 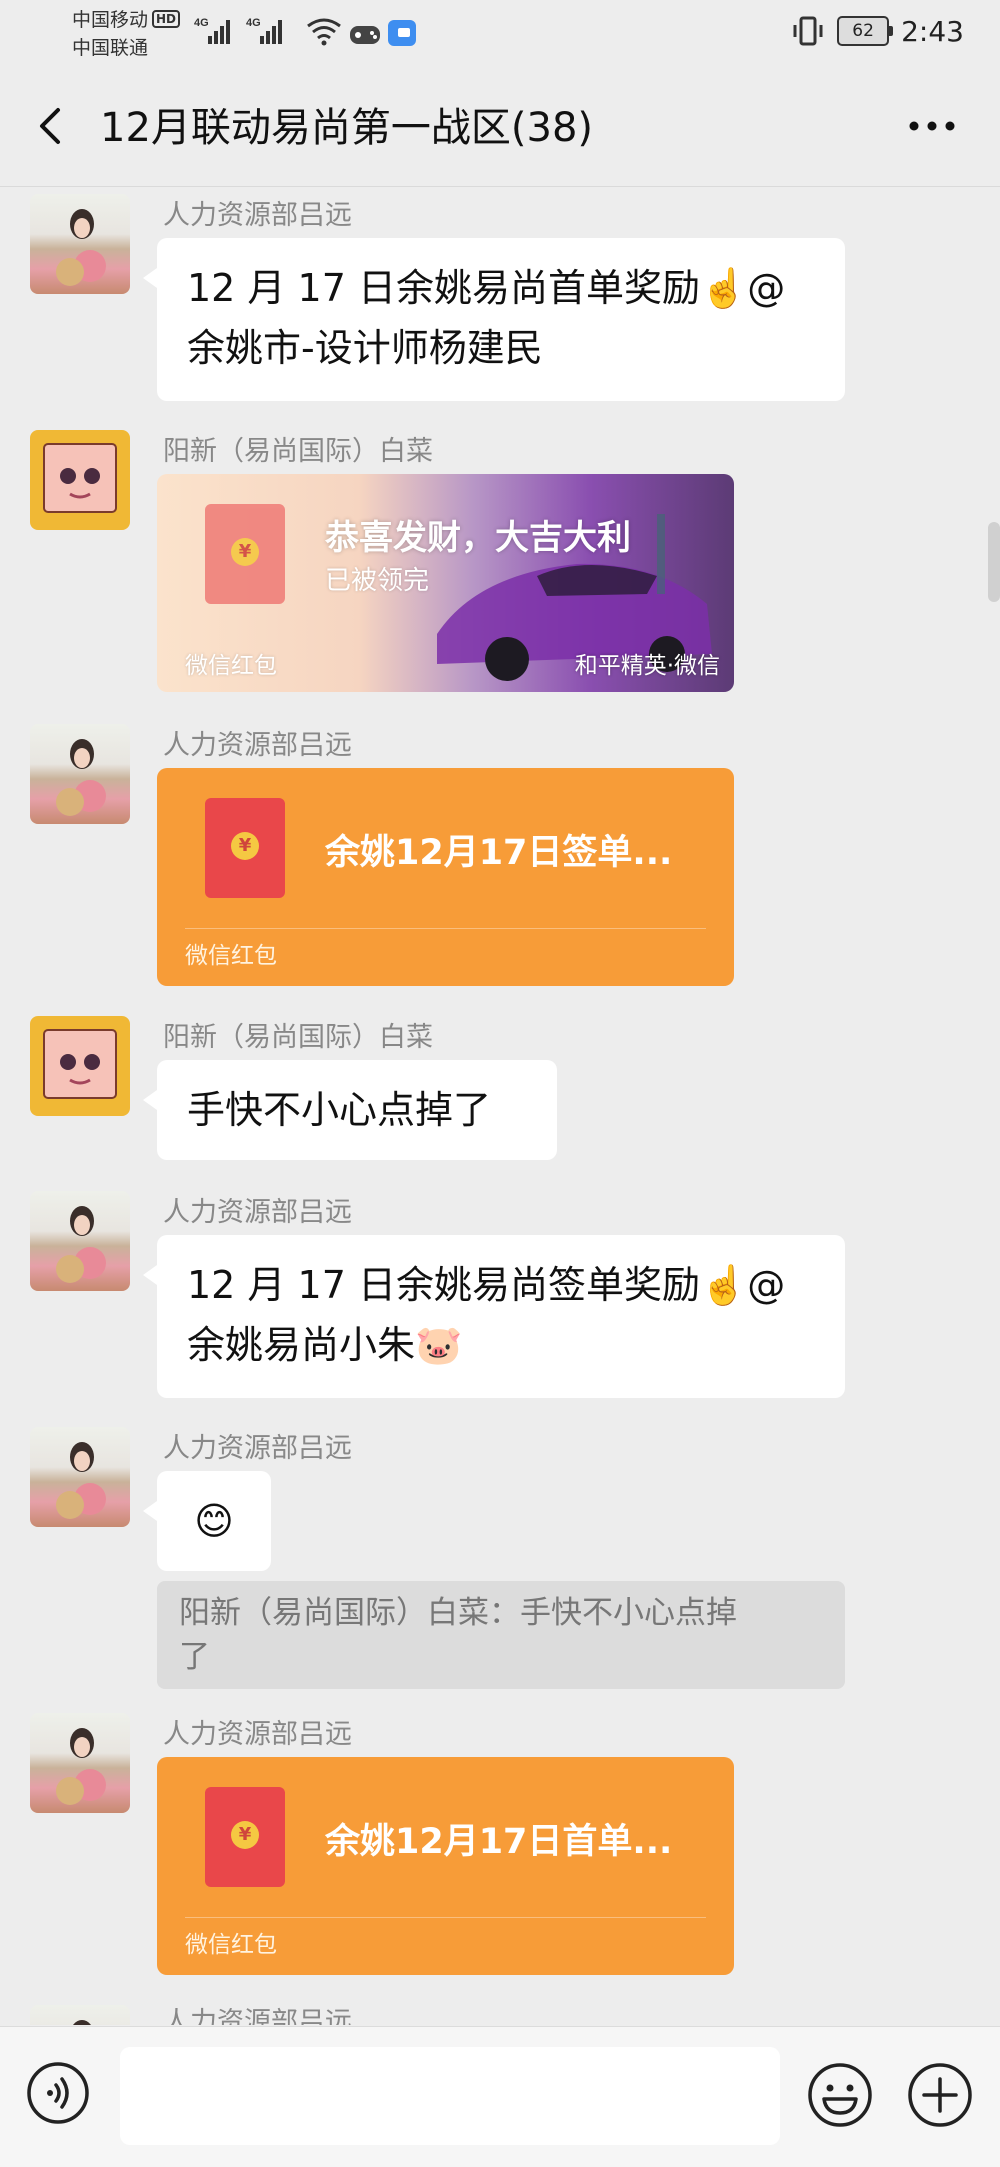 What do you see at coordinates (501, 1635) in the screenshot?
I see `quoted-message: 阳新（易尚国际）白菜：手快不小心点掉 了` at bounding box center [501, 1635].